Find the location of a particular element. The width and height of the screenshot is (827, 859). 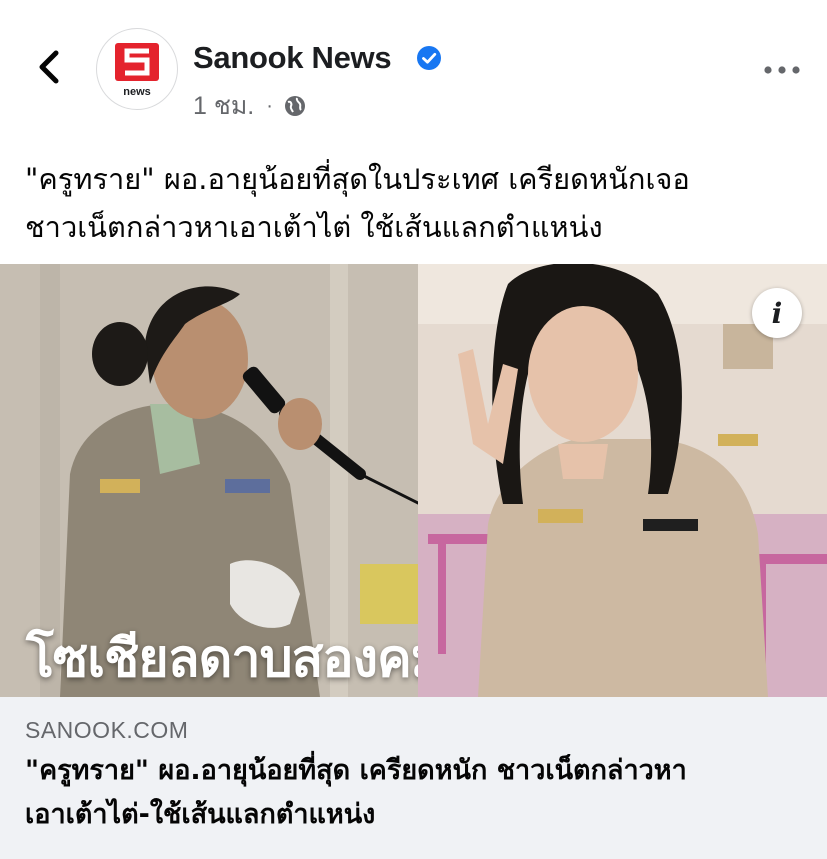

more-options-button is located at coordinates (782, 70).